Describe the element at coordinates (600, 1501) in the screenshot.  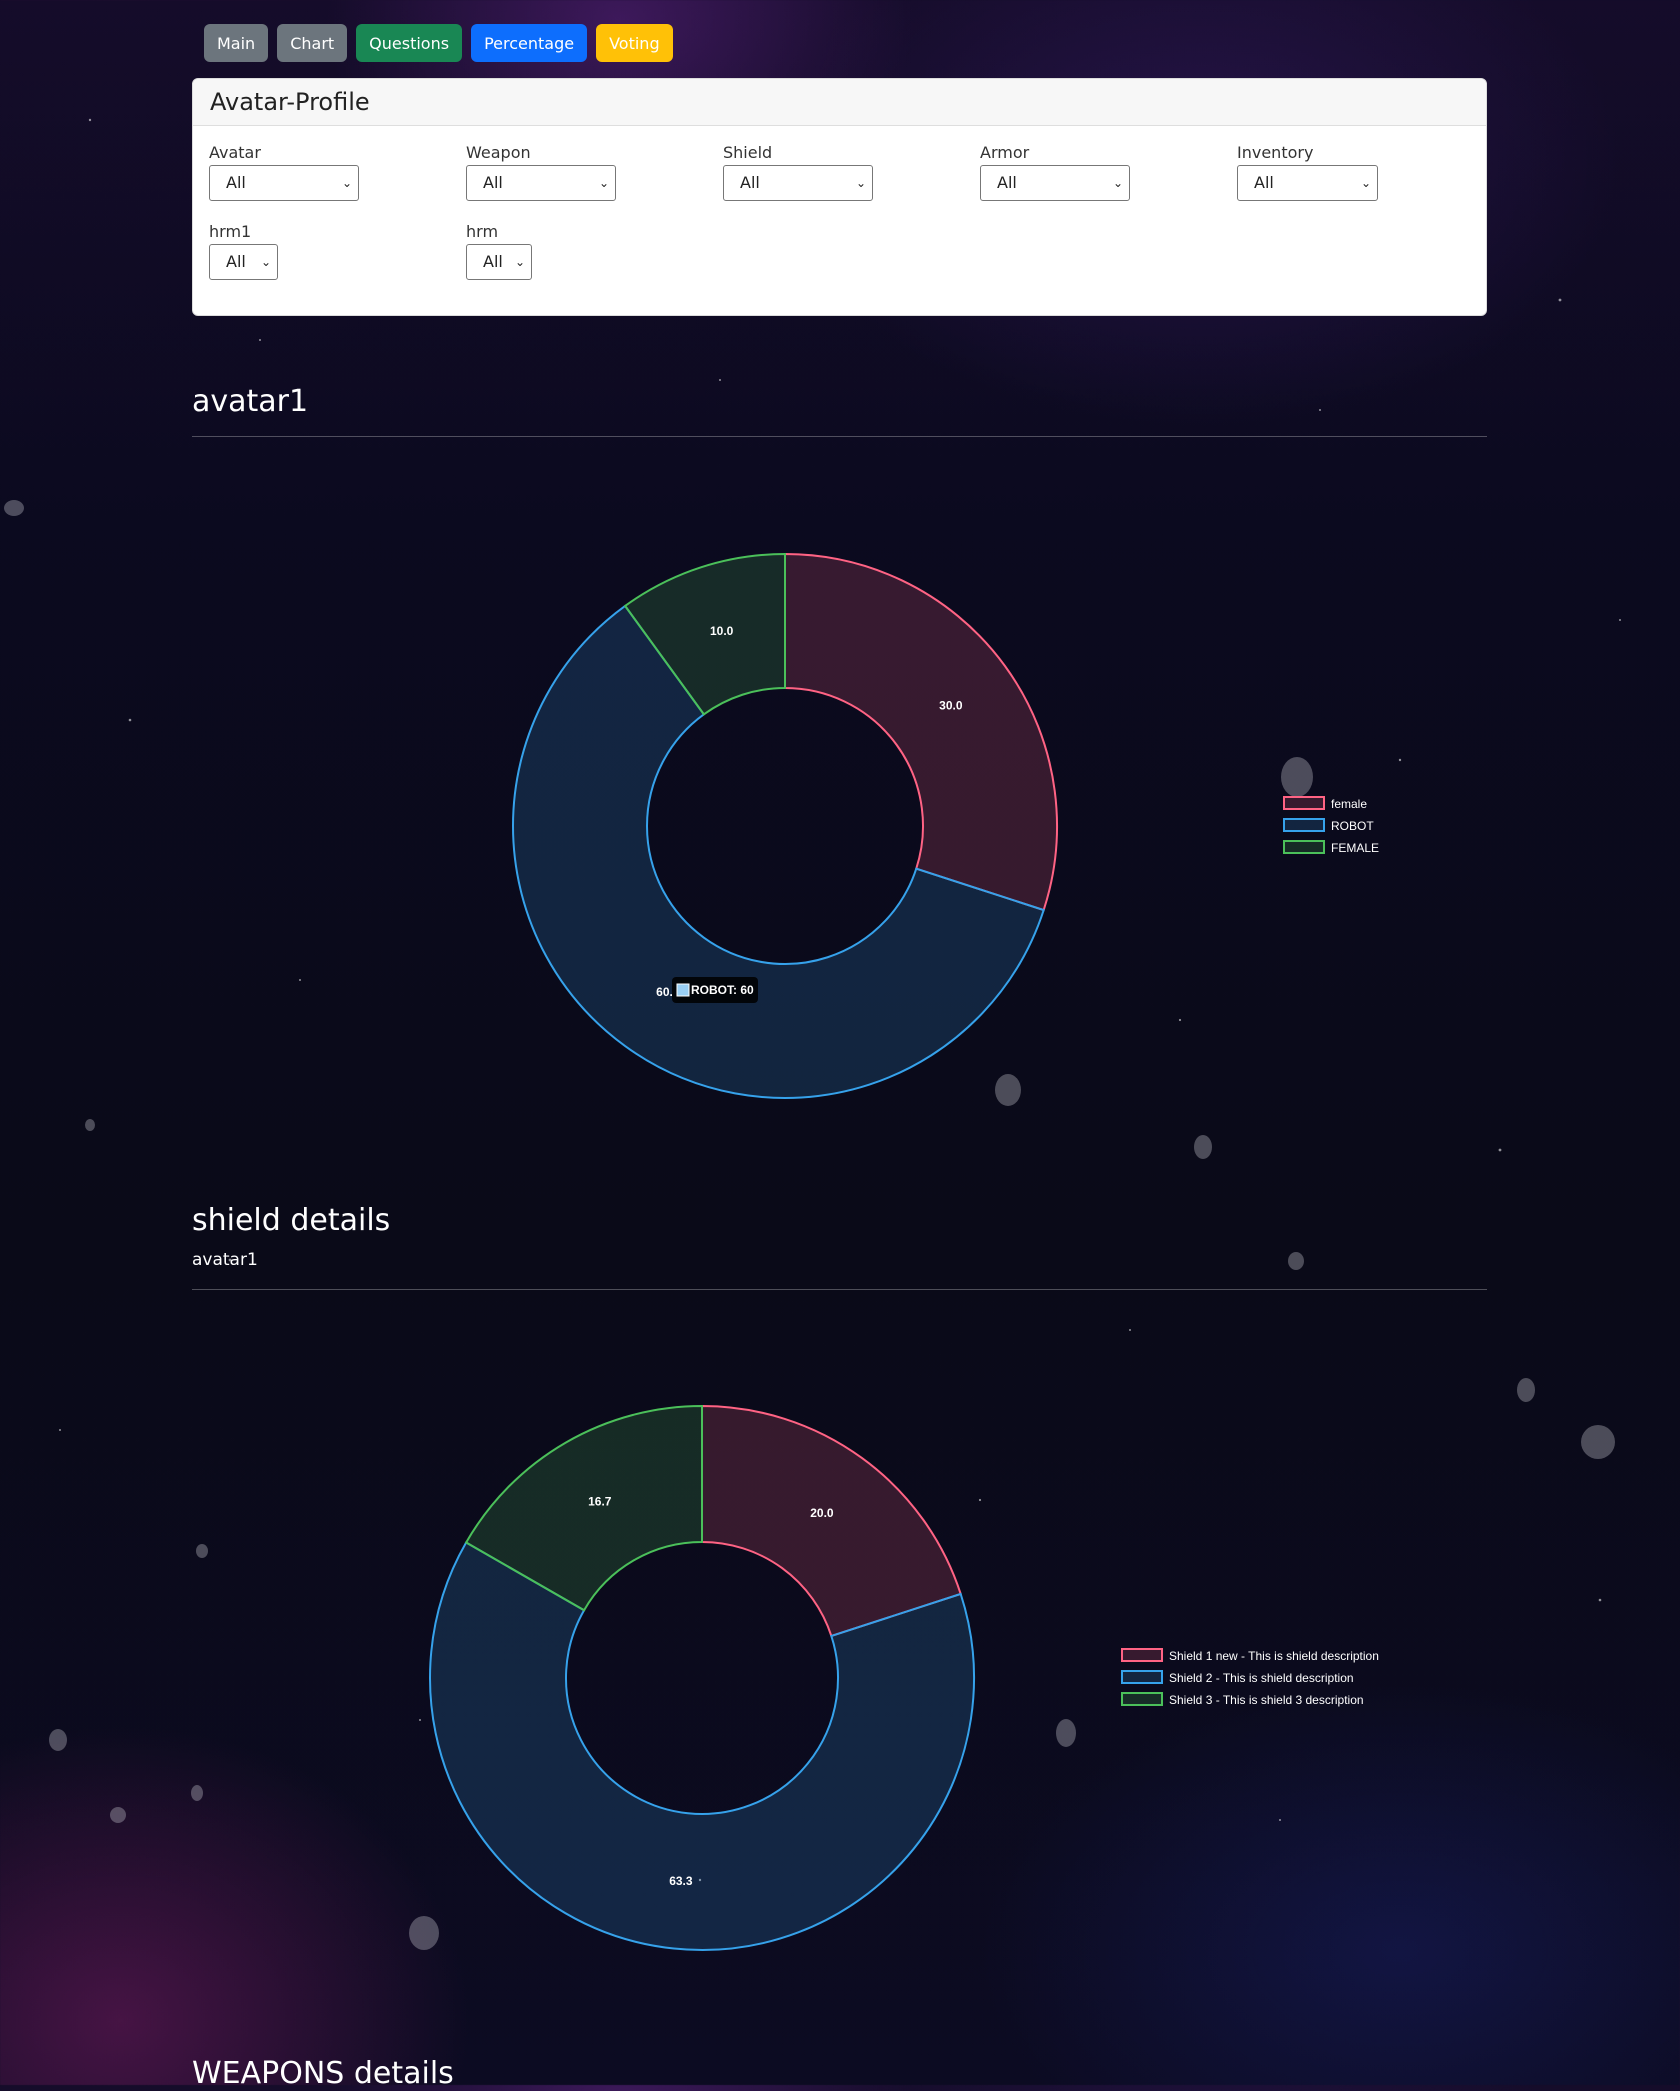
I see `data-label: 16.7` at that location.